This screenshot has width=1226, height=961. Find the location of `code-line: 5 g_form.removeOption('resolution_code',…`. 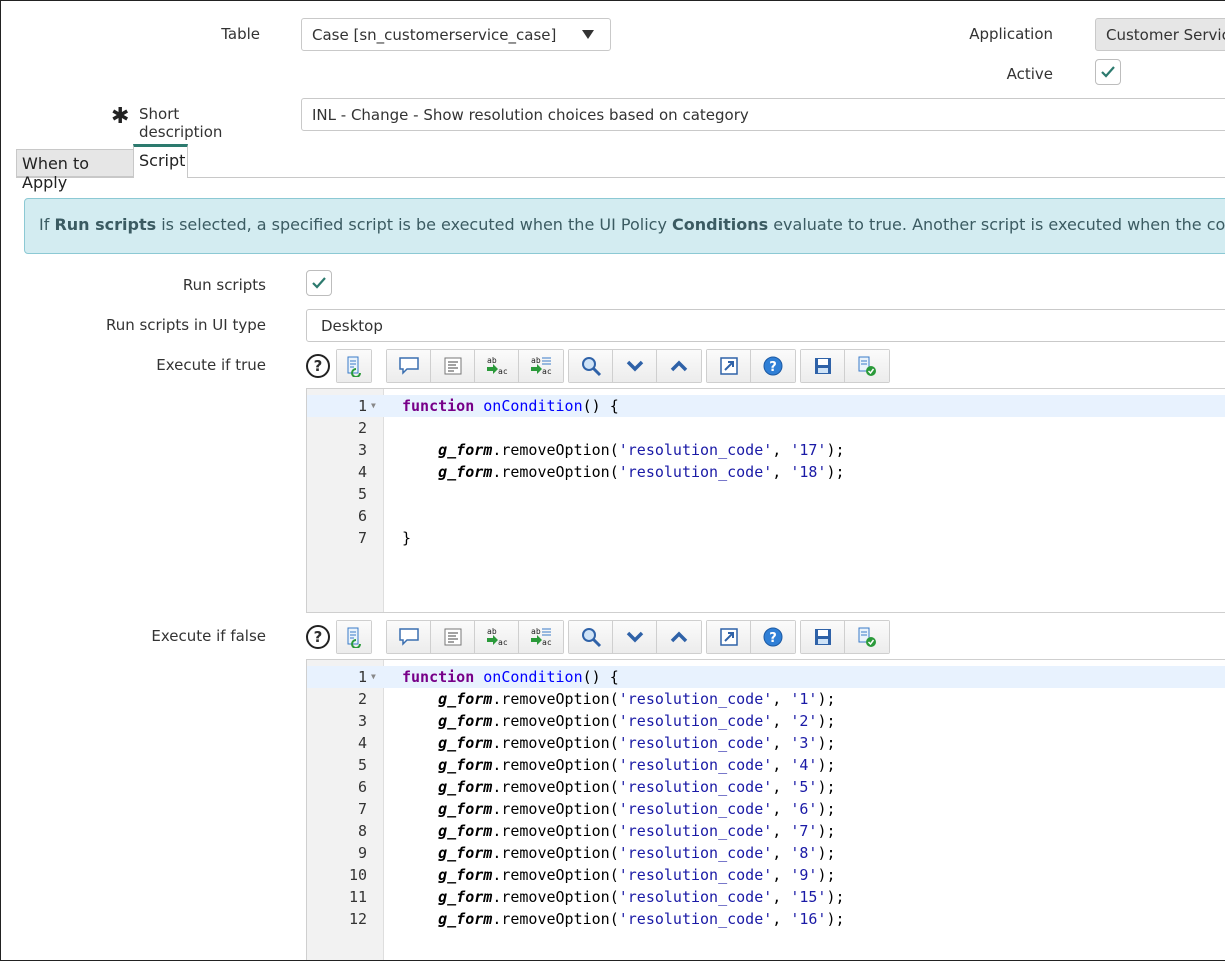

code-line: 5 g_form.removeOption('resolution_code',… is located at coordinates (766, 765).